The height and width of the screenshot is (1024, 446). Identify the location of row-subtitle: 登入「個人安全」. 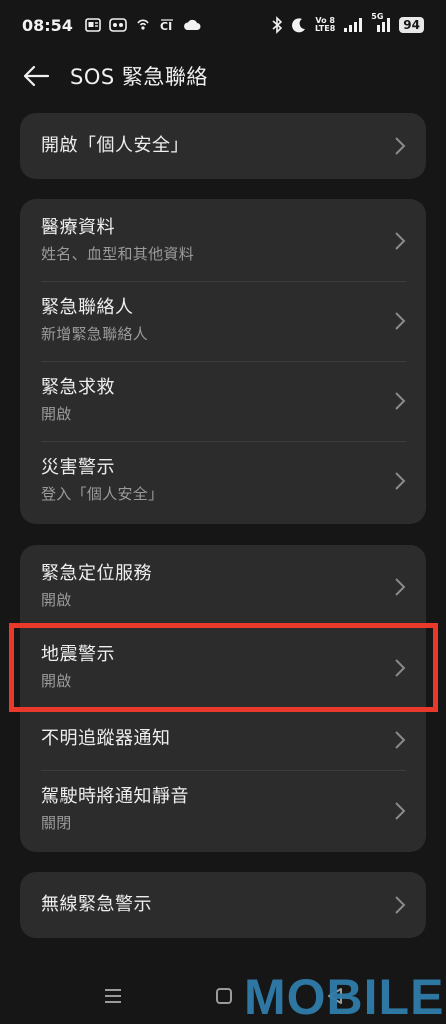
(102, 494).